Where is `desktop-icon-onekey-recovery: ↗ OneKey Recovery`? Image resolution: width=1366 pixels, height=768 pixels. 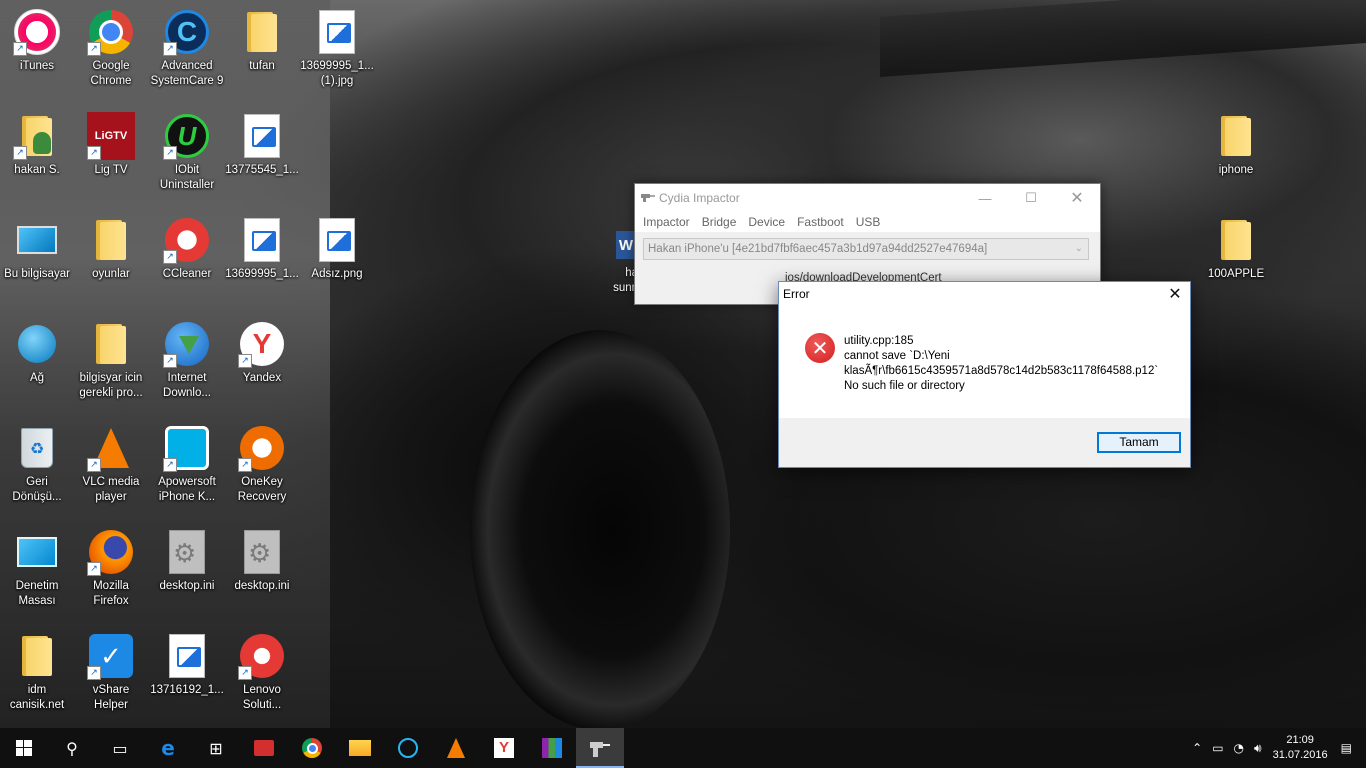
desktop-icon-onekey-recovery: ↗ OneKey Recovery is located at coordinates (262, 466).